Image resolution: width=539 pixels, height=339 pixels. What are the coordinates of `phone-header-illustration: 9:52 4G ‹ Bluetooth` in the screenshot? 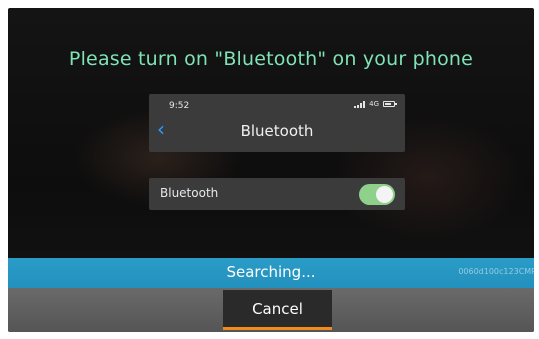 It's located at (277, 123).